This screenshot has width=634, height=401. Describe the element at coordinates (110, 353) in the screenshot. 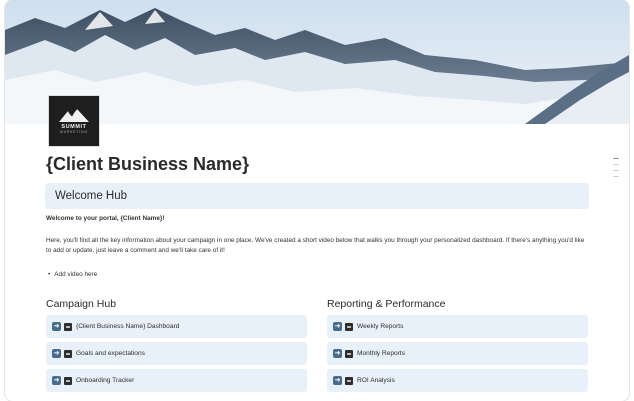

I see `card-label: Goals and expectations` at that location.